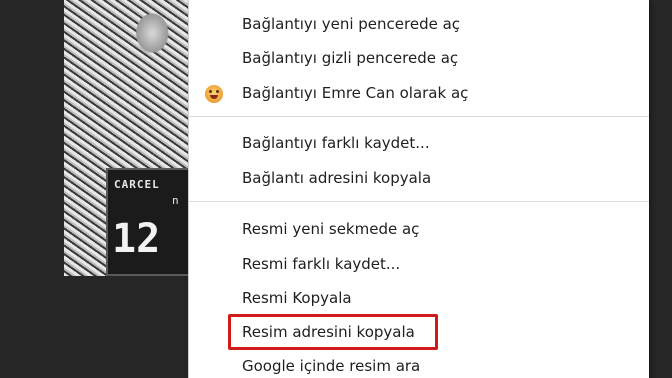  What do you see at coordinates (331, 366) in the screenshot?
I see `menu-item-label: Google içinde resim ara` at bounding box center [331, 366].